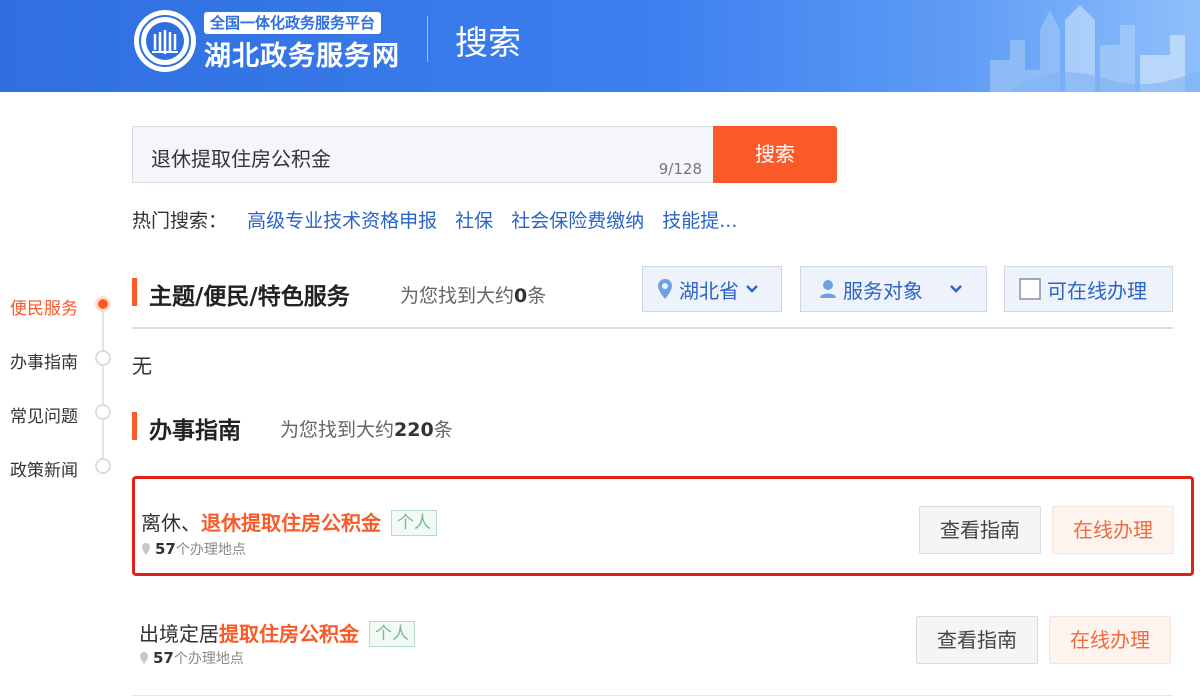  Describe the element at coordinates (289, 521) in the screenshot. I see `result-title: 离休、退休提取住房公积金 个人` at that location.